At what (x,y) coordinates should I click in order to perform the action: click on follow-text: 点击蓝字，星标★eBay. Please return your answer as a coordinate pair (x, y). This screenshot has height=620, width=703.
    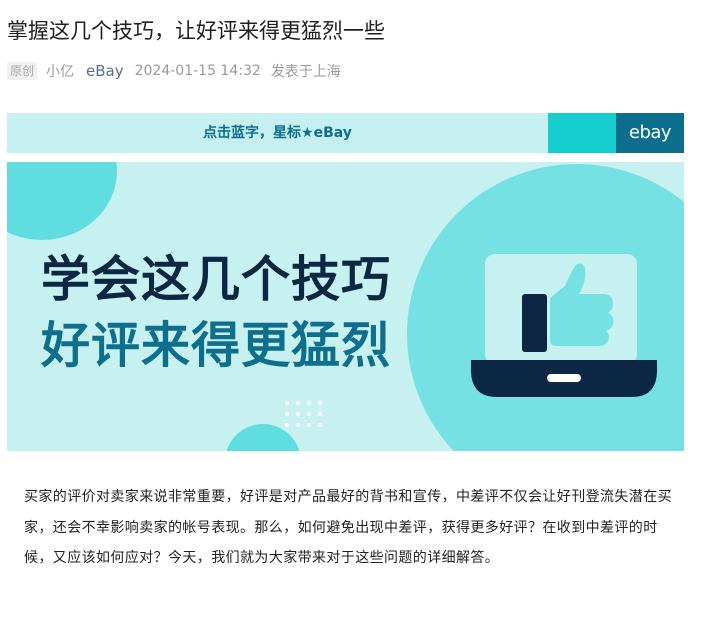
    Looking at the image, I should click on (277, 133).